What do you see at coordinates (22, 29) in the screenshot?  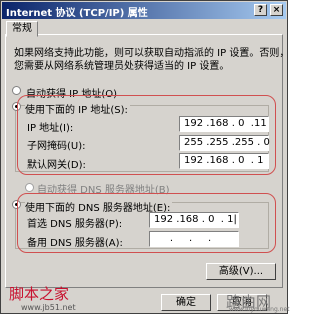 I see `tab-general: 常规` at bounding box center [22, 29].